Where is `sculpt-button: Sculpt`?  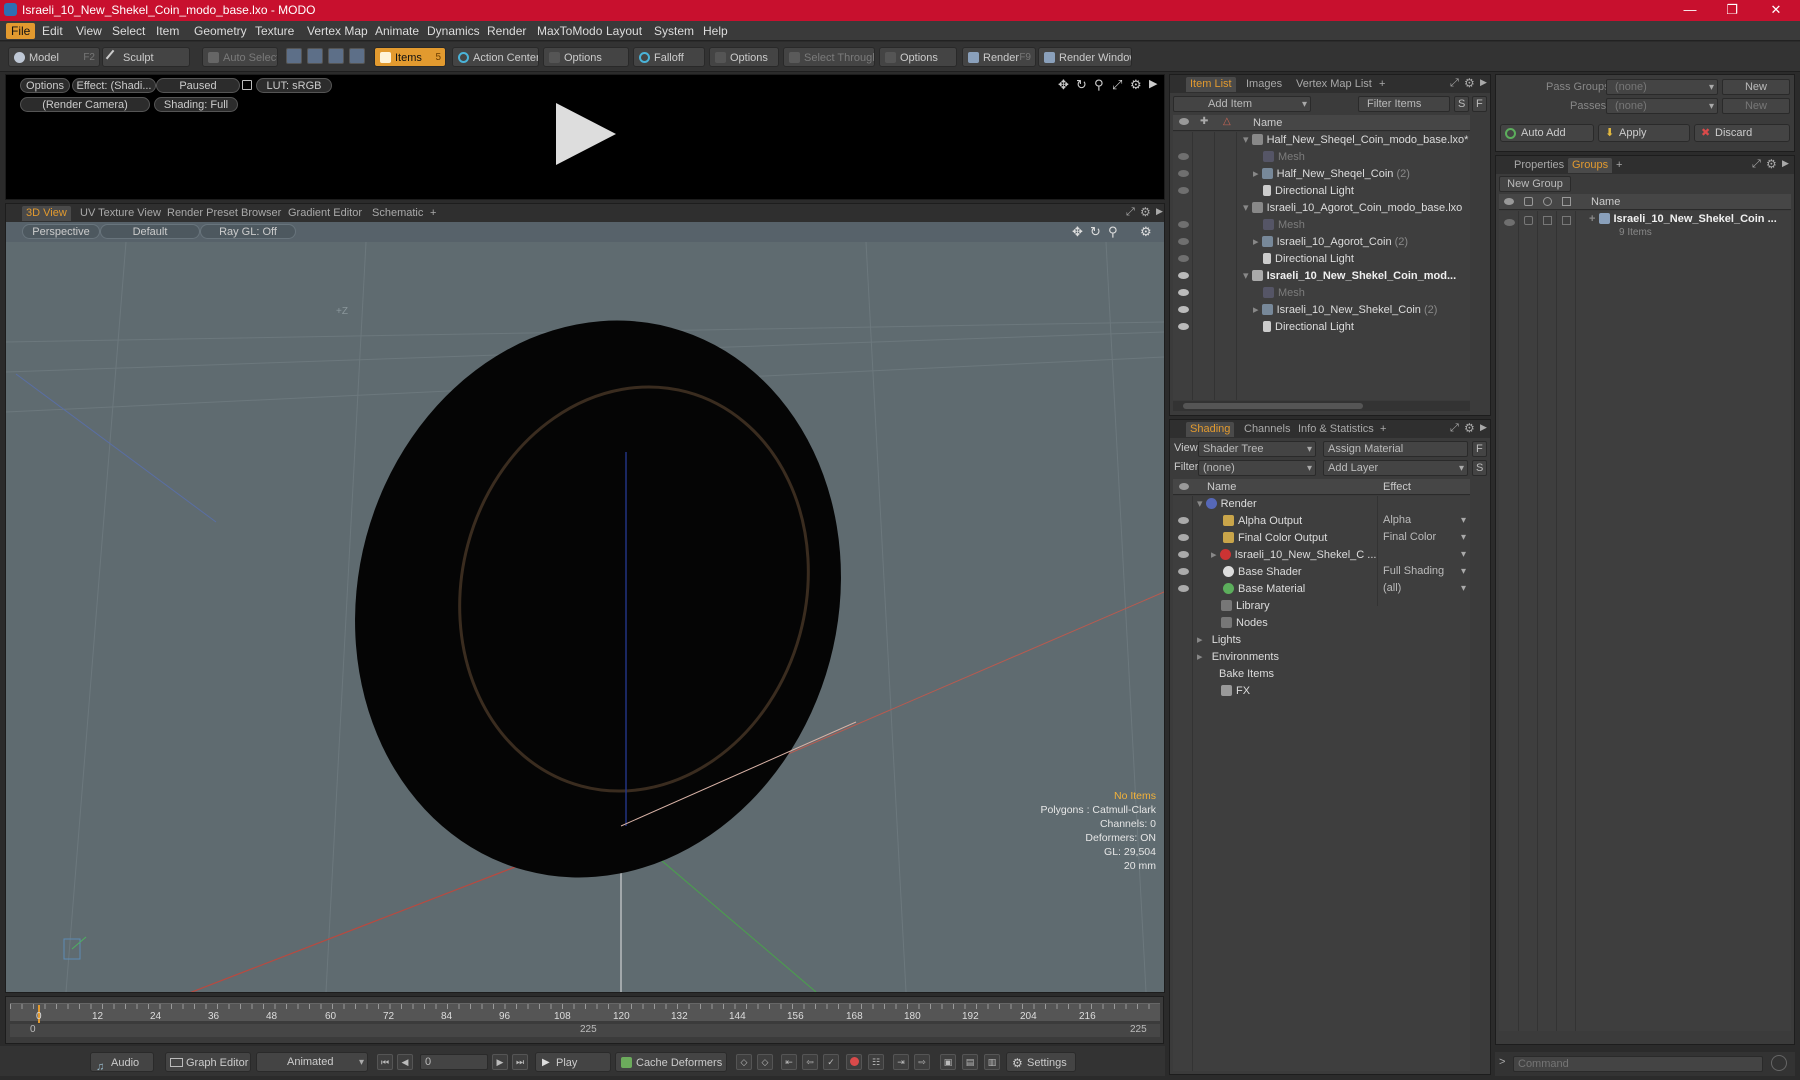
sculpt-button: Sculpt is located at coordinates (146, 57).